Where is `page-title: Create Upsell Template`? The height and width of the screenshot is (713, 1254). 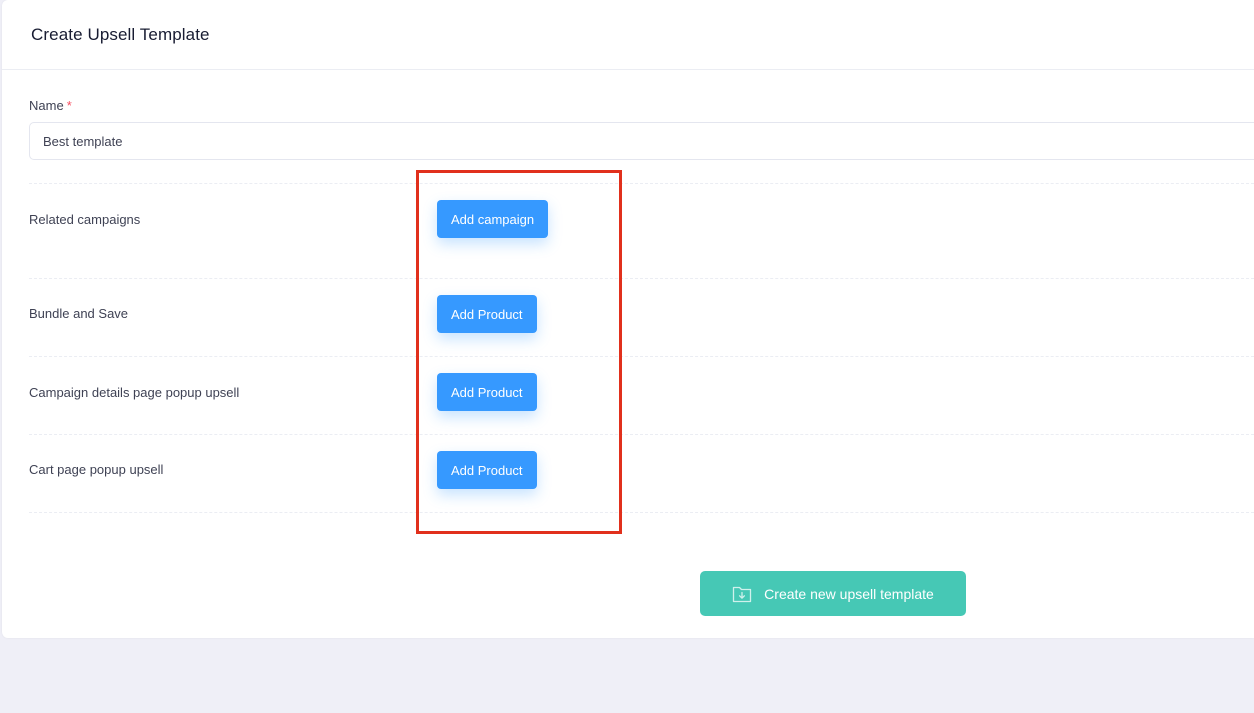 page-title: Create Upsell Template is located at coordinates (120, 34).